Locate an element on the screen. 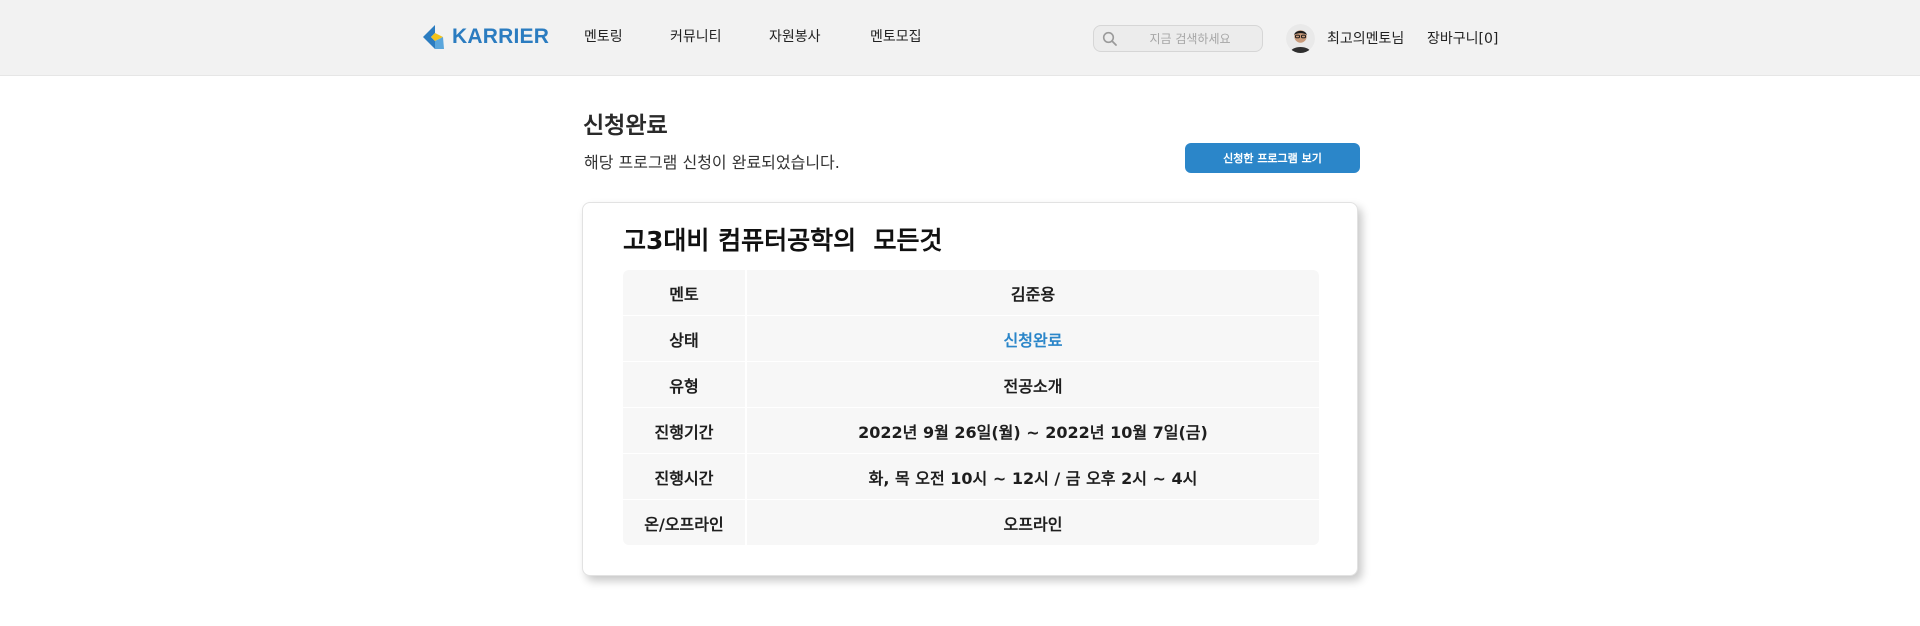 This screenshot has height=626, width=1920. nav-item-mentor-recruit: 멘토모집 is located at coordinates (896, 36).